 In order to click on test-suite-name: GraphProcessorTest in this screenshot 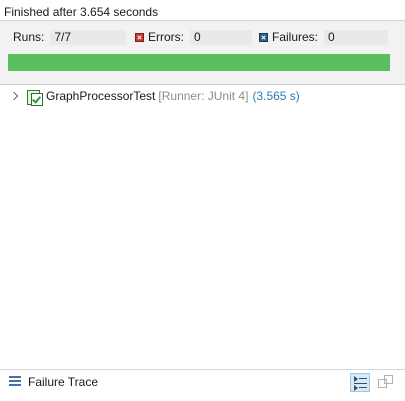, I will do `click(101, 96)`.